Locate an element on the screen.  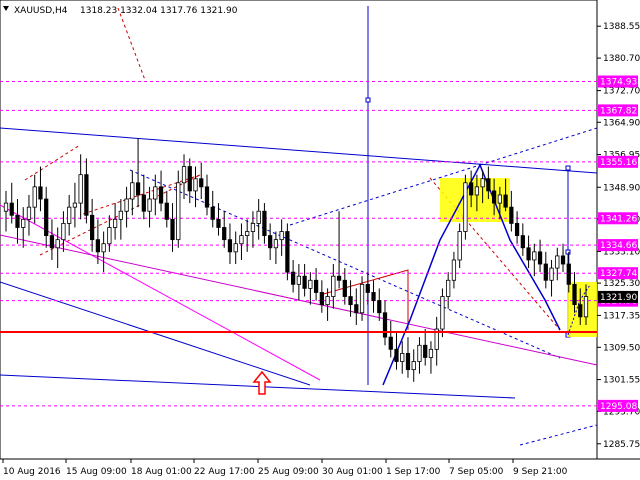
y-tick-label: 1364.90 is located at coordinates (621, 123).